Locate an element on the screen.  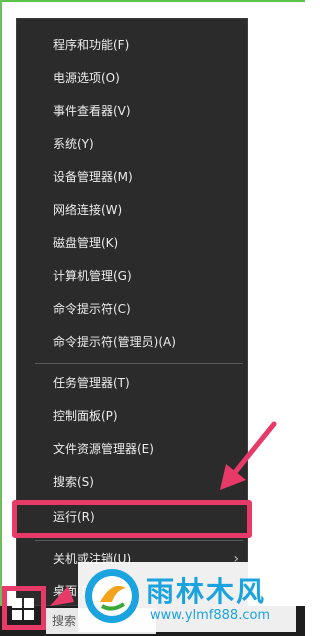
menu-item-power-options: 电源选项(O) is located at coordinates (132, 78).